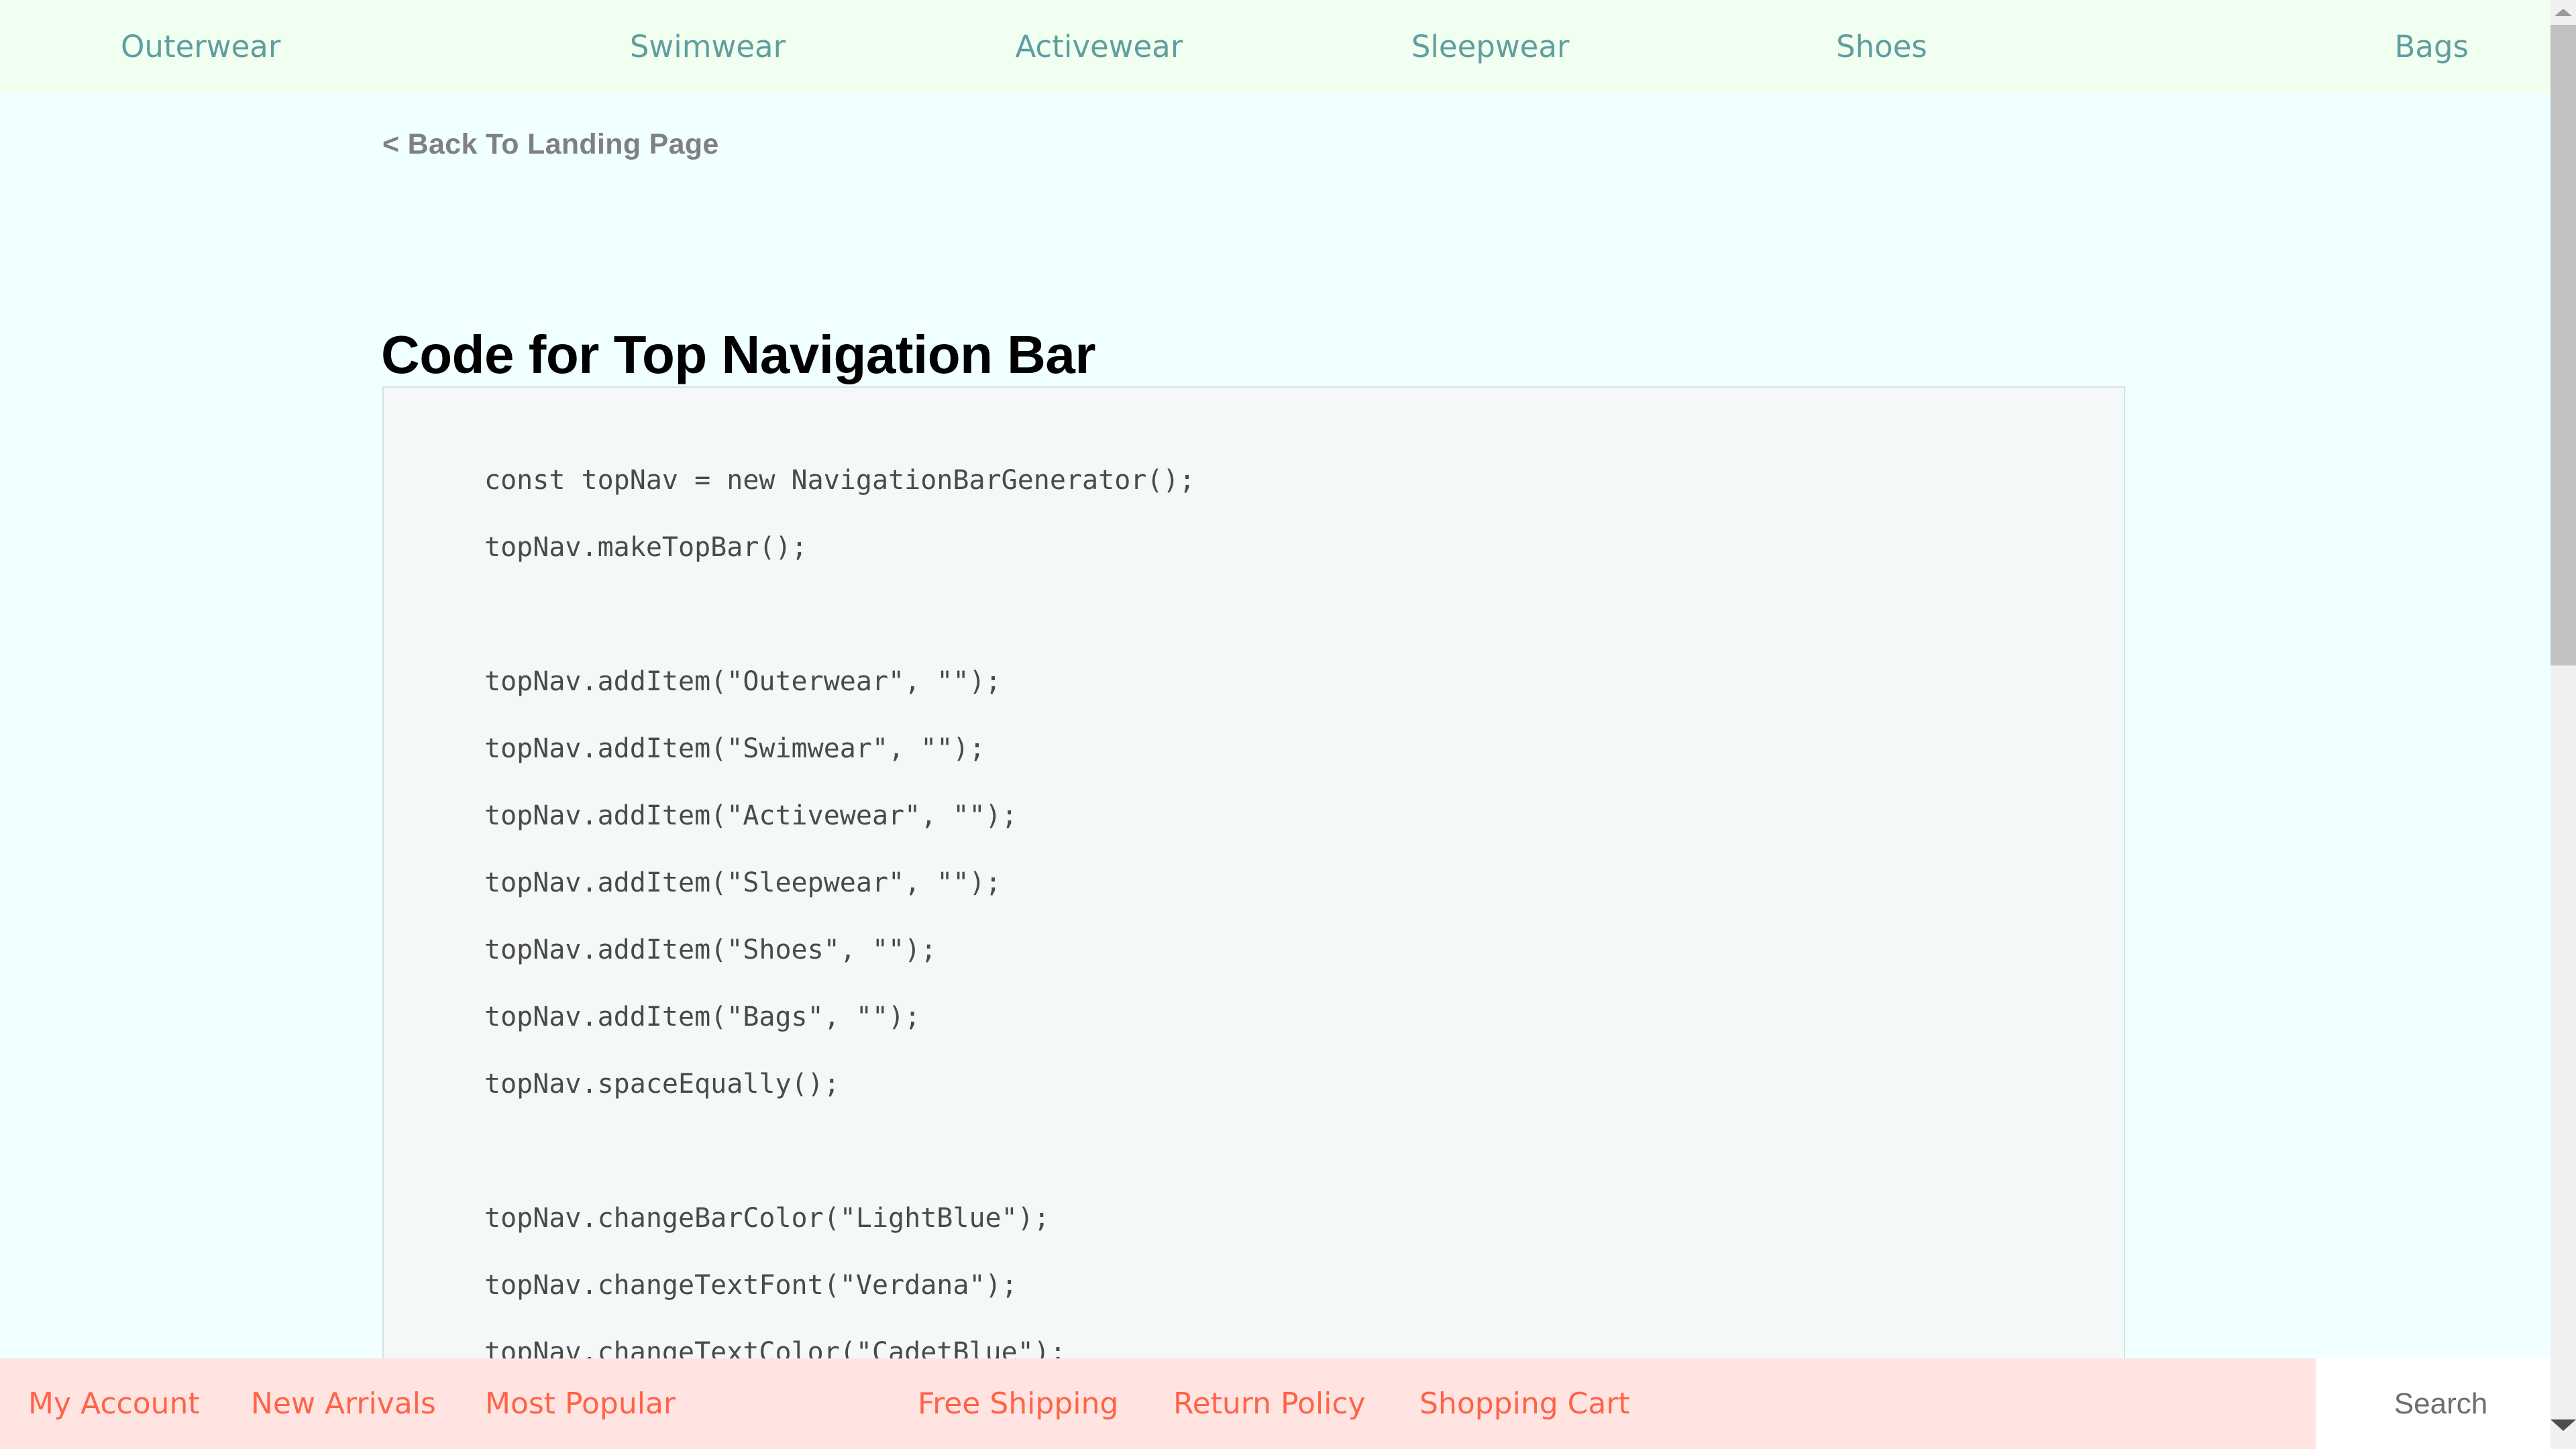  I want to click on footer-item-free-shipping: Free Shipping, so click(1018, 1404).